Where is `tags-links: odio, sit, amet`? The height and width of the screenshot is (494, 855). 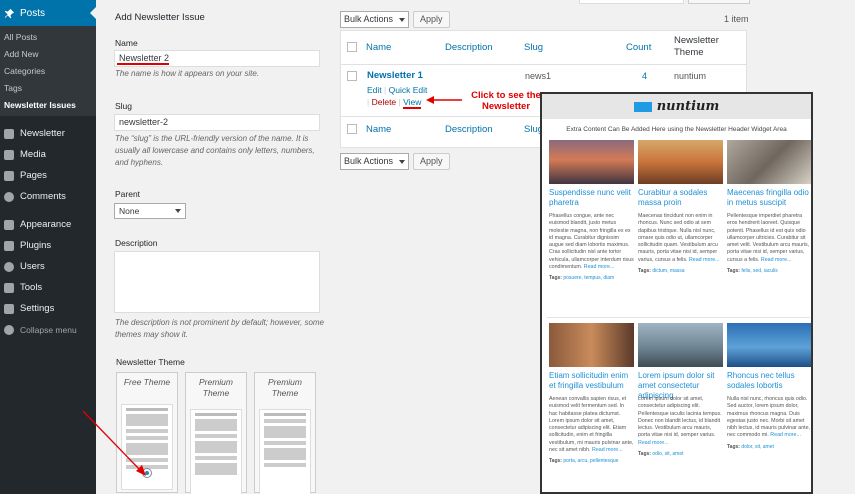 tags-links: odio, sit, amet is located at coordinates (667, 454).